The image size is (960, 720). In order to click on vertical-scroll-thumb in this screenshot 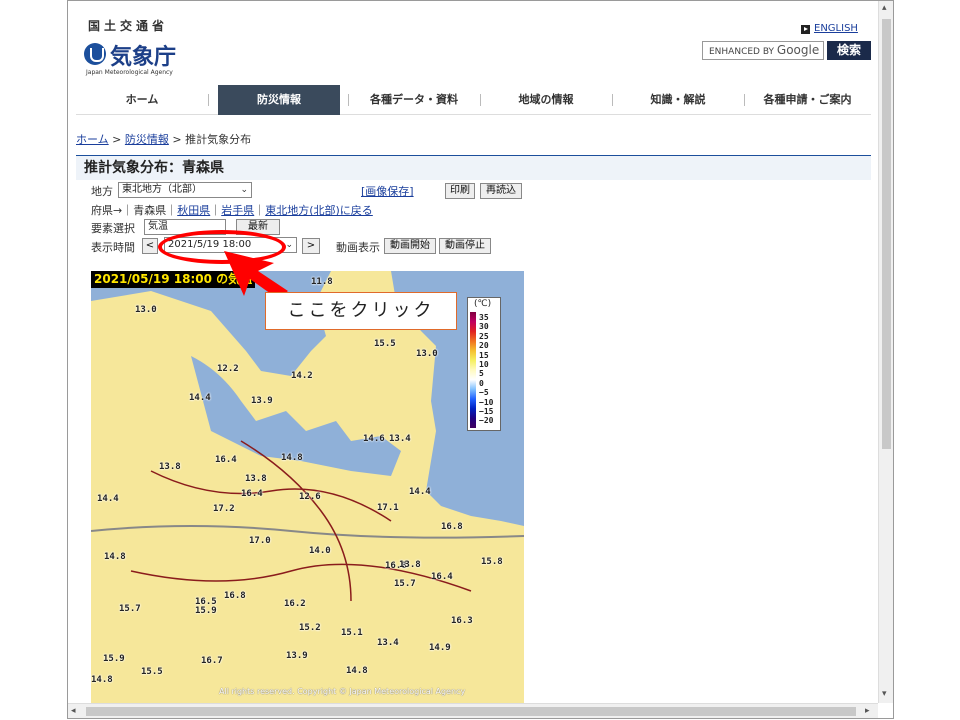, I will do `click(886, 234)`.